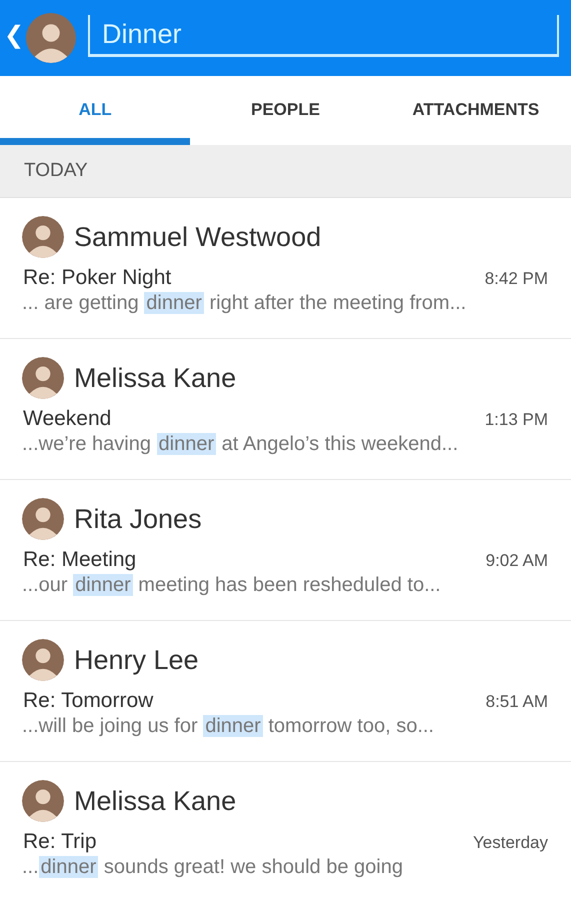 This screenshot has width=571, height=900. Describe the element at coordinates (517, 561) in the screenshot. I see `message-time: 9:02 AM` at that location.